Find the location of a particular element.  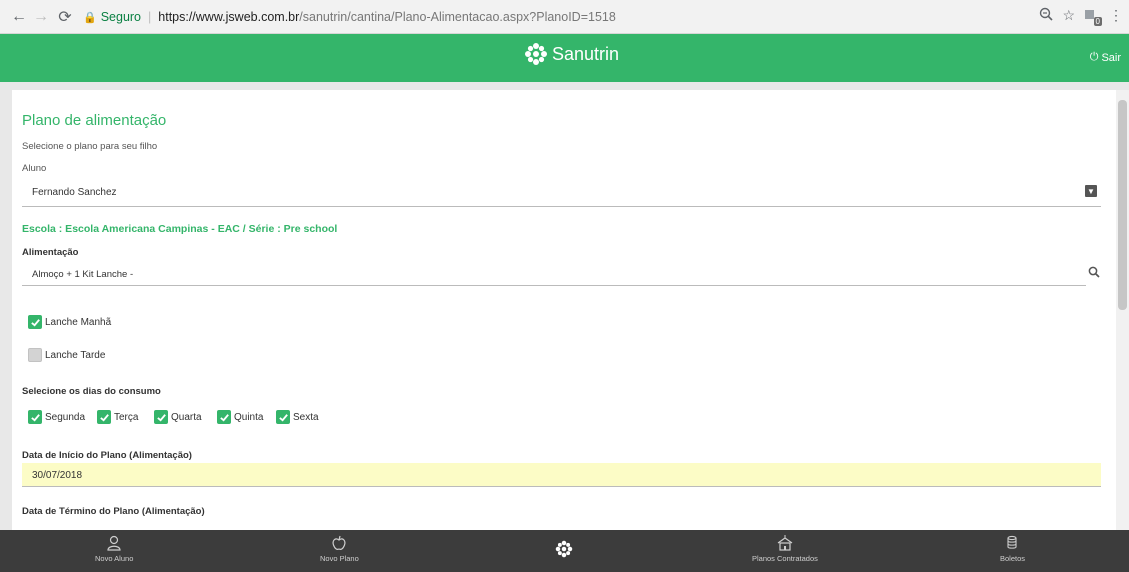

day-checkbox-sexta: Sexta is located at coordinates (297, 417).